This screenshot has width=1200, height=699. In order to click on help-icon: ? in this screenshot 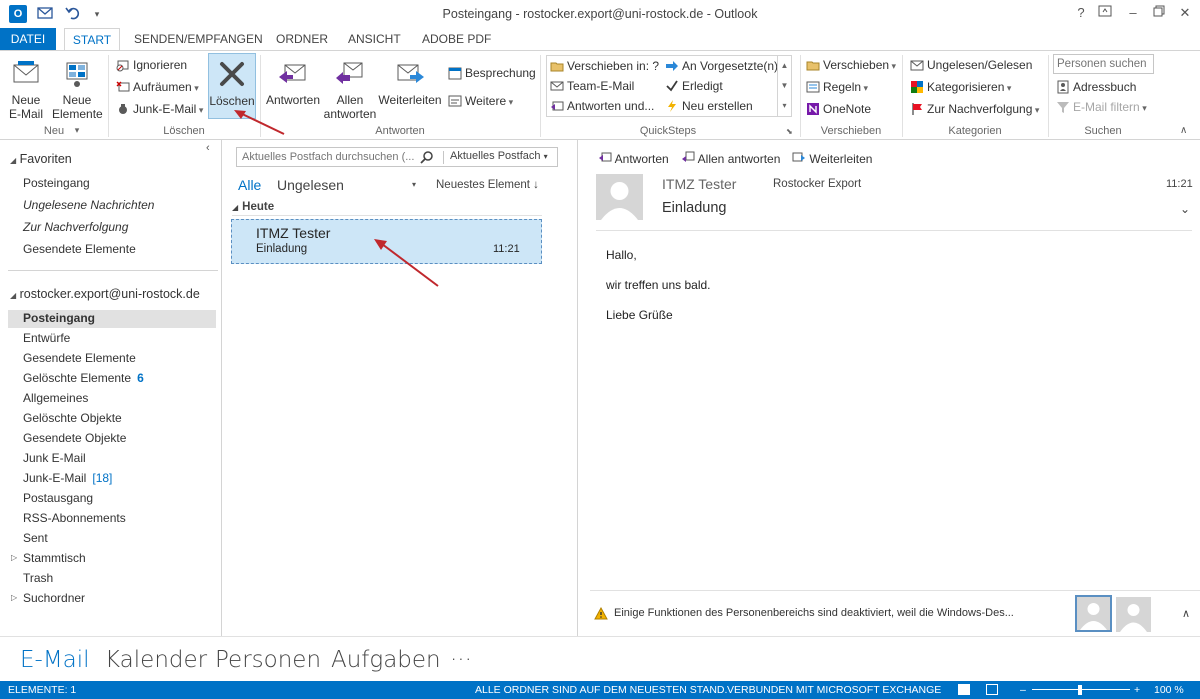, I will do `click(1081, 13)`.